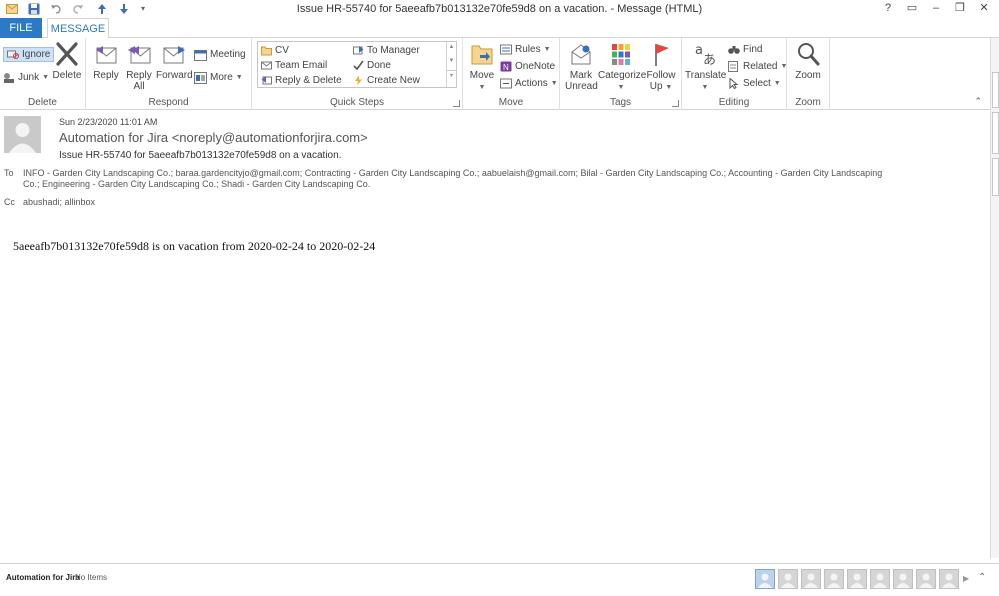 The image size is (999, 596). Describe the element at coordinates (705, 66) in the screenshot. I see `translate-button: aあ Translate ▼` at that location.